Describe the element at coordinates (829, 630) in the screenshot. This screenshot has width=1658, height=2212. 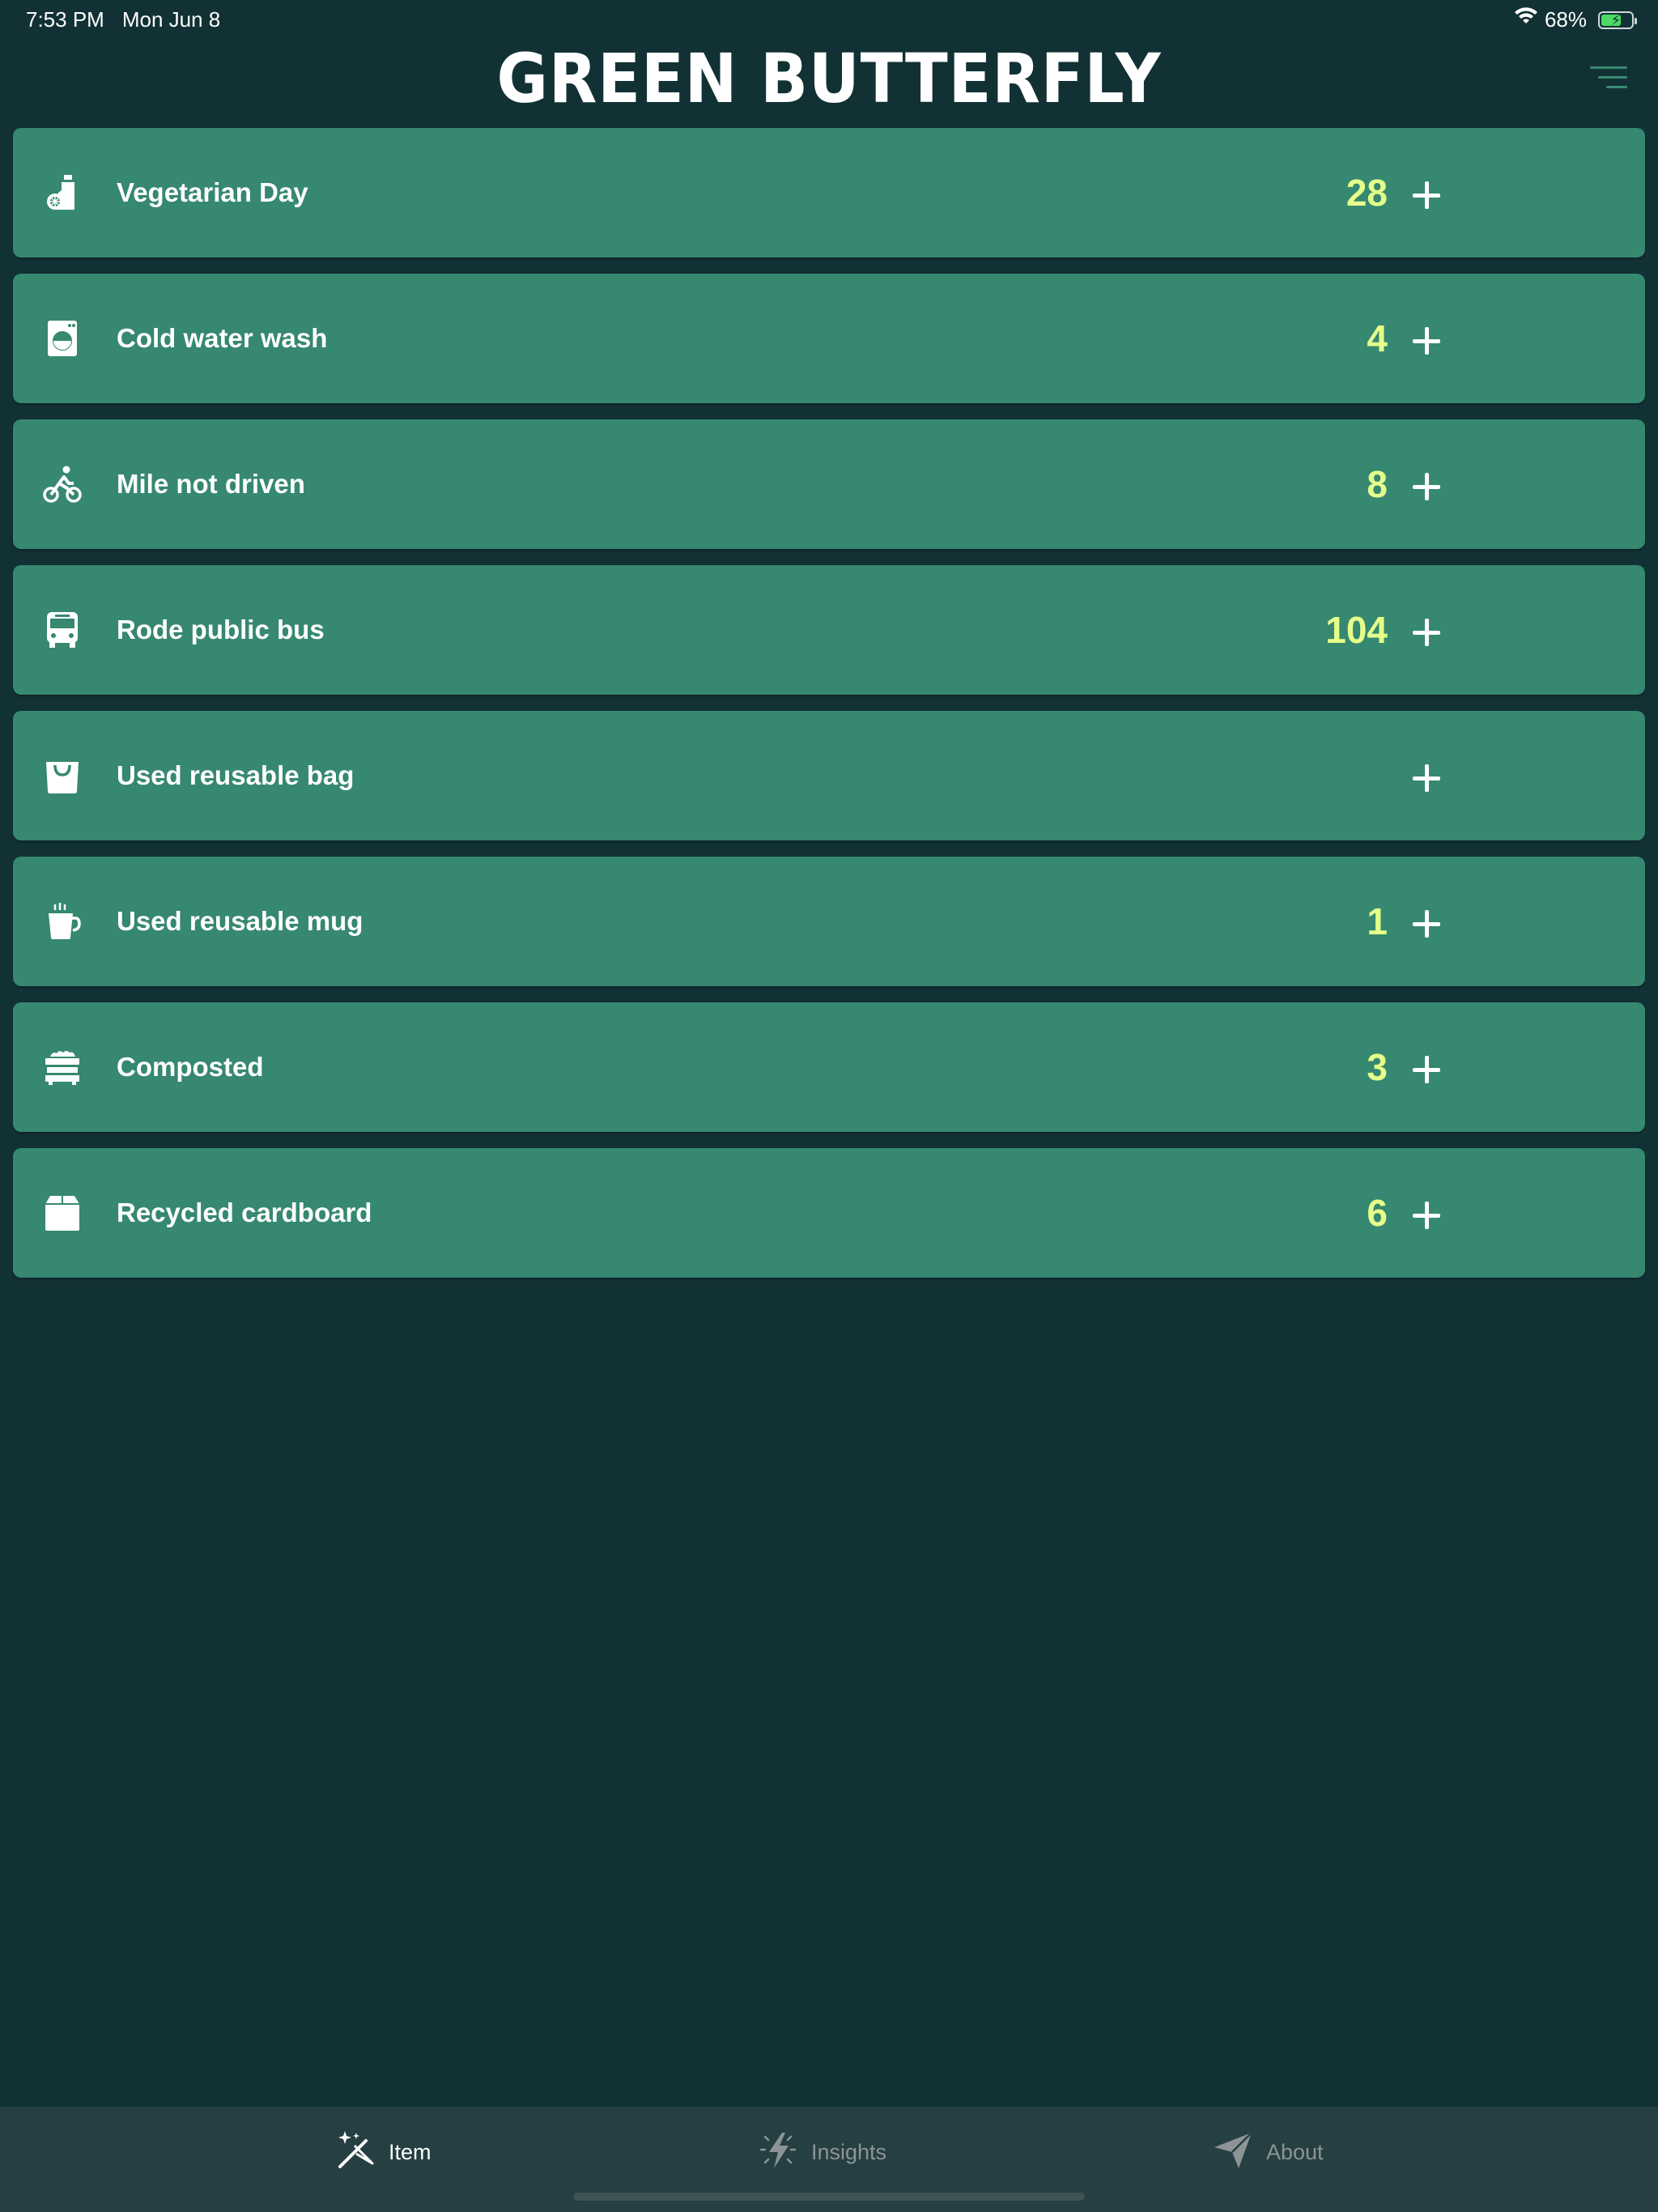
I see `item-row-rode-public-bus: Rode public bus 104` at that location.